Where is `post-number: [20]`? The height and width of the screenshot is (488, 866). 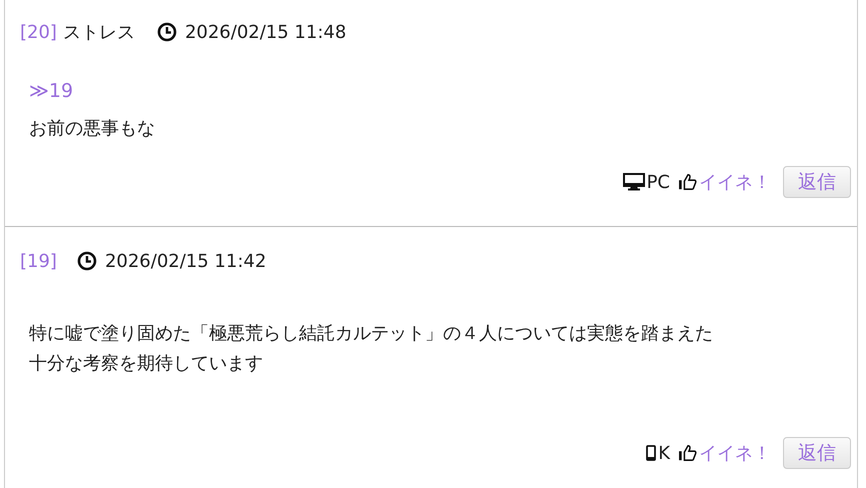
post-number: [20] is located at coordinates (38, 32).